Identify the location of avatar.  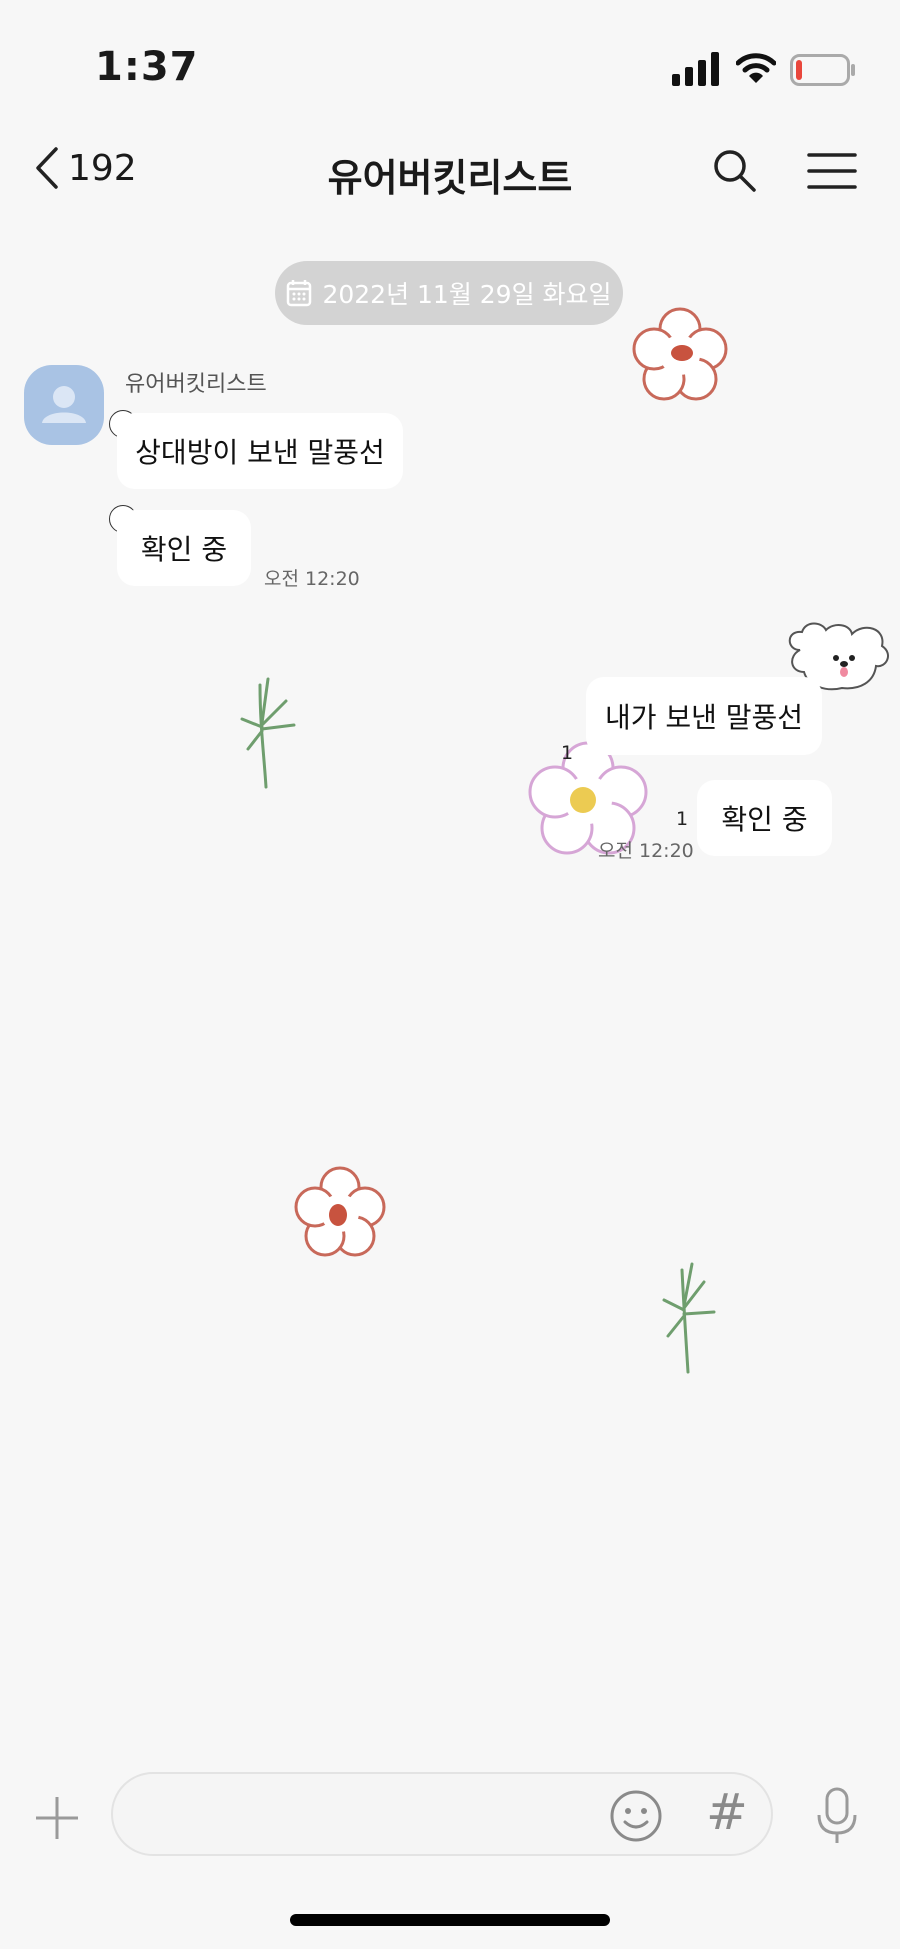
(64, 405).